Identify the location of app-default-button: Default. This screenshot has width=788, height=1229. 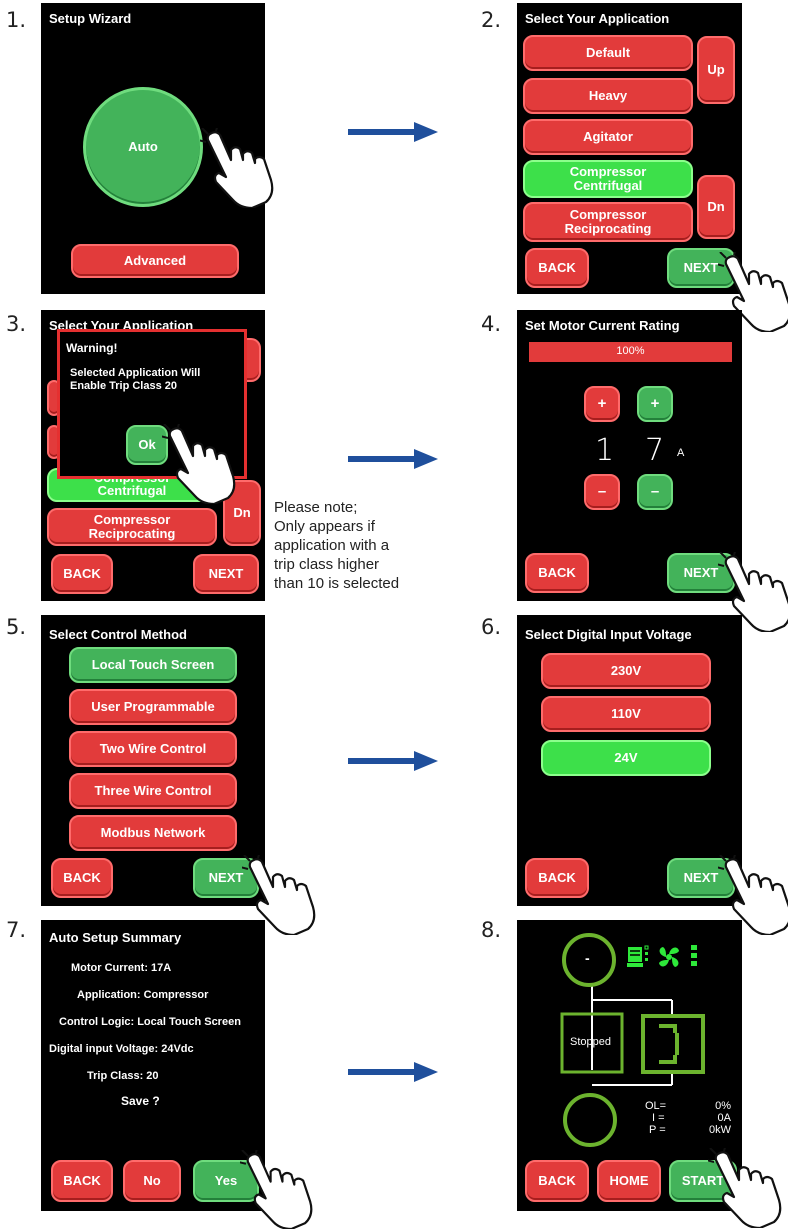
(608, 53).